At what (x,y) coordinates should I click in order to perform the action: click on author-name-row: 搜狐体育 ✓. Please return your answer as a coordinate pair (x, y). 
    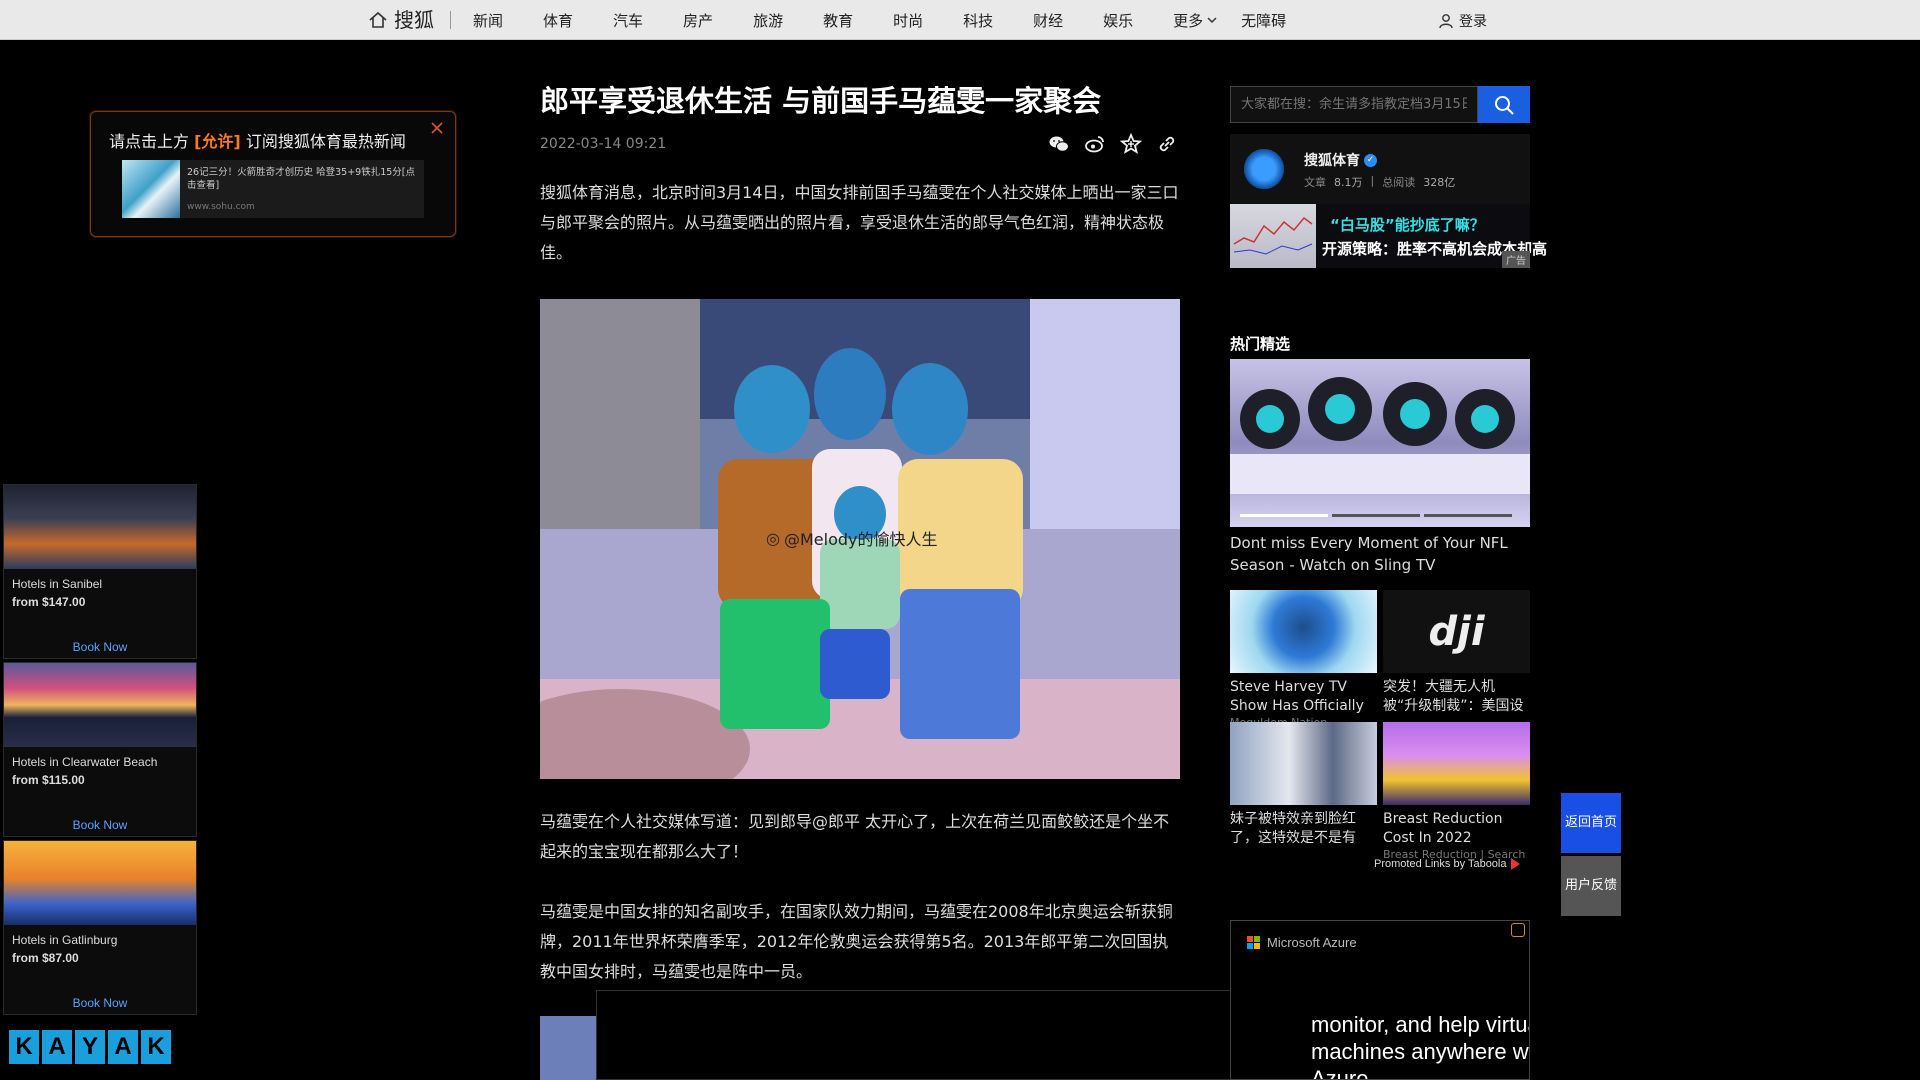
    Looking at the image, I should click on (1340, 160).